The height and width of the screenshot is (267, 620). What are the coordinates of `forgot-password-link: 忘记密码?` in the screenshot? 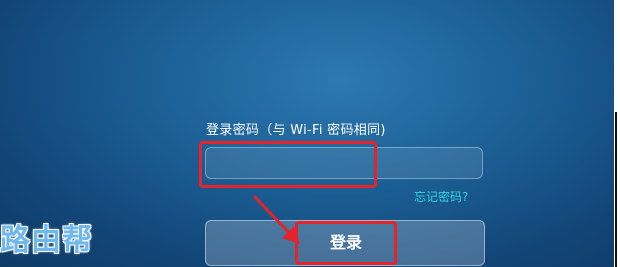 It's located at (441, 196).